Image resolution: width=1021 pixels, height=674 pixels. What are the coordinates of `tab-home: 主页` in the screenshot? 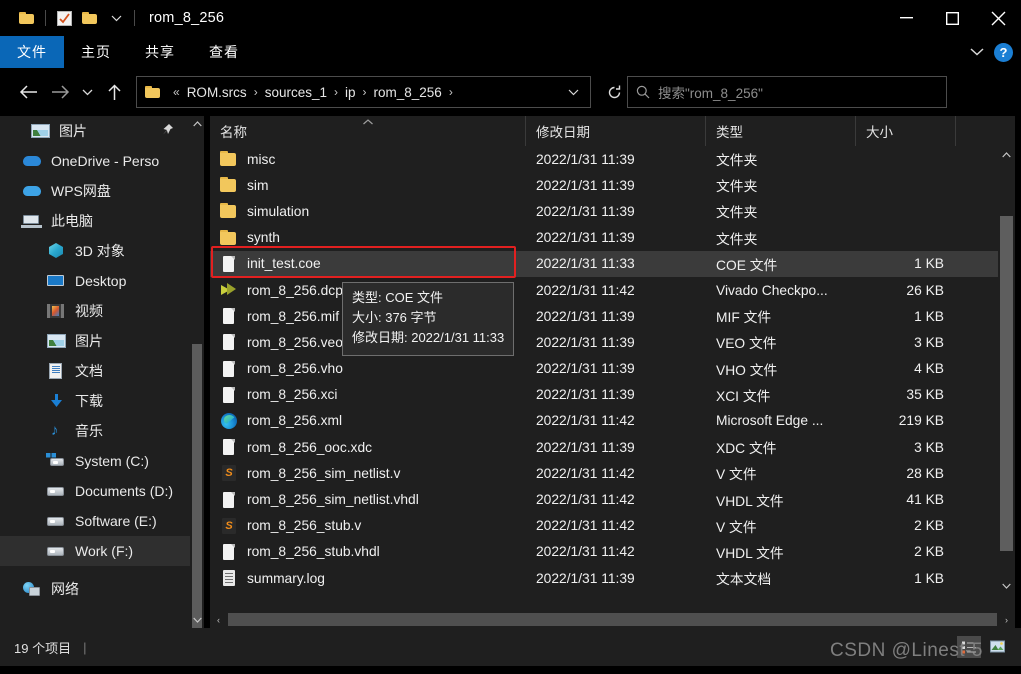 It's located at (96, 52).